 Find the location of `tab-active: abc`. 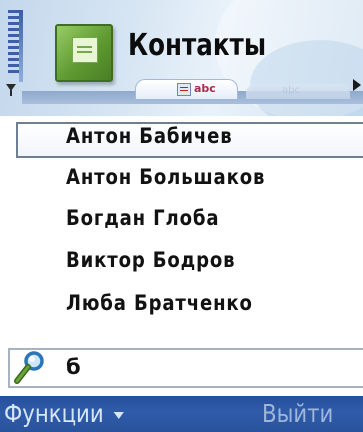

tab-active: abc is located at coordinates (186, 89).